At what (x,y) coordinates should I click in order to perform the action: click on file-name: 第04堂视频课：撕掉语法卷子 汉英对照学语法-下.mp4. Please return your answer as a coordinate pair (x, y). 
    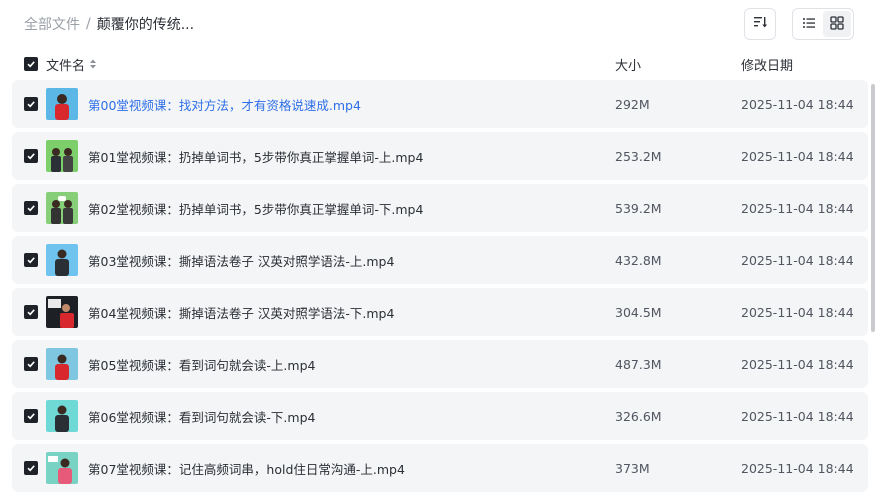
    Looking at the image, I should click on (241, 312).